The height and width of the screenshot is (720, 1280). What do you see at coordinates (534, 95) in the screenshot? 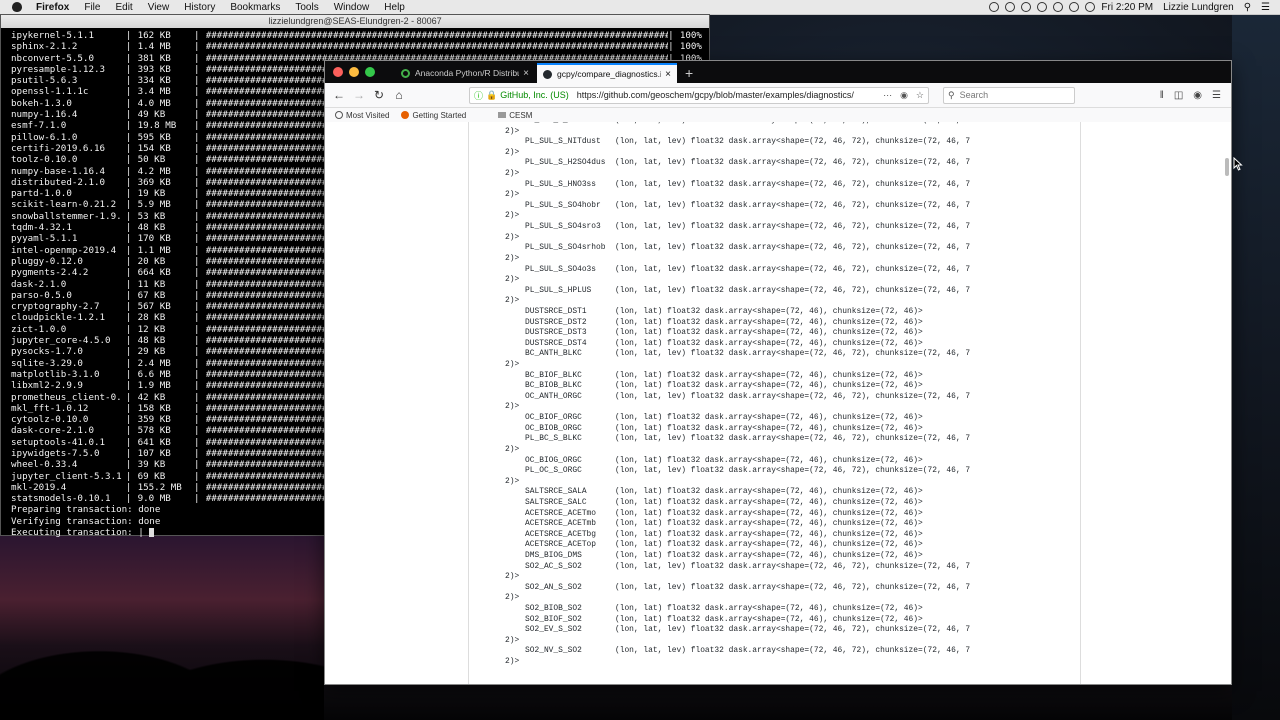
I see `site-identity: GitHub, Inc. (US)` at bounding box center [534, 95].